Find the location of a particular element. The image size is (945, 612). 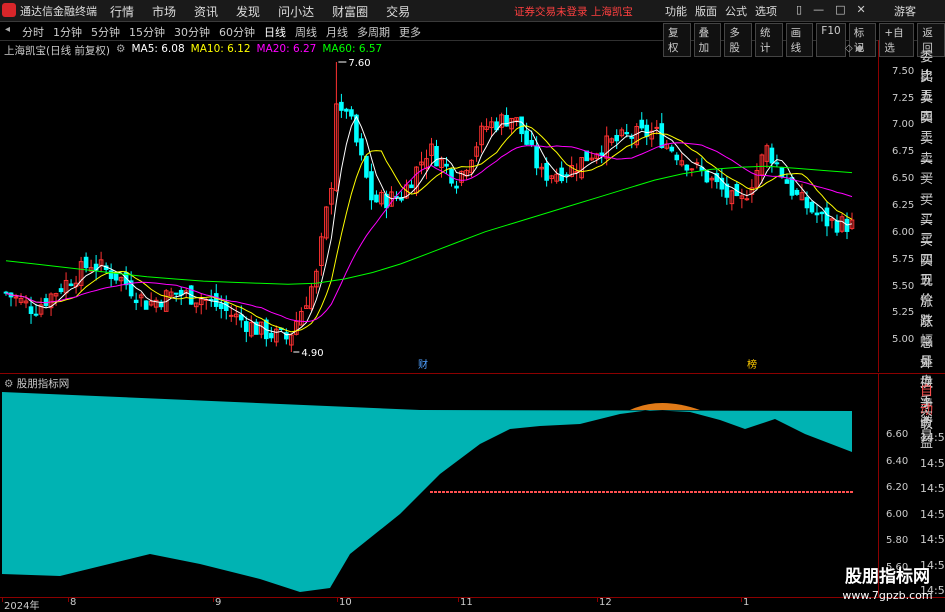

menu-function: 功能 is located at coordinates (676, 11).